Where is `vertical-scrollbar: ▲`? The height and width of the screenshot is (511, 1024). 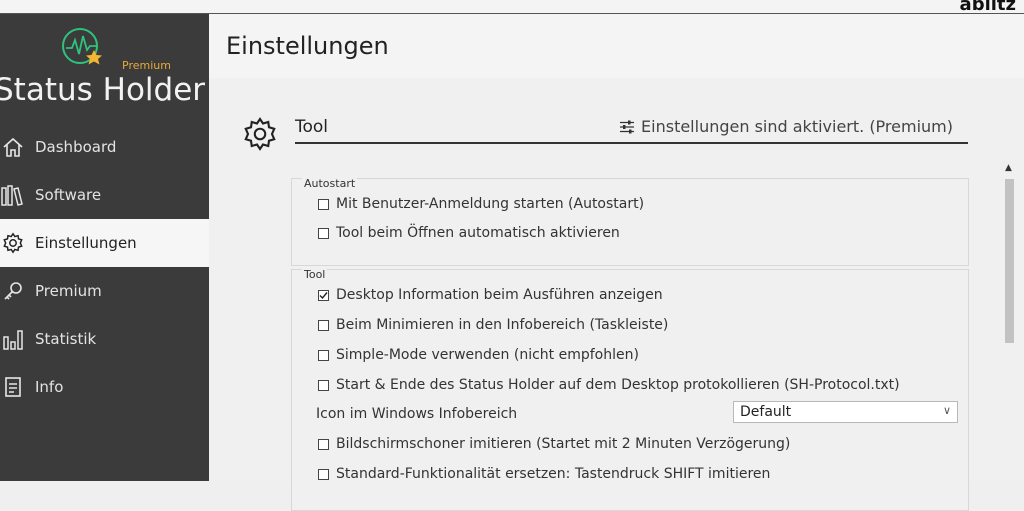
vertical-scrollbar: ▲ is located at coordinates (1009, 322).